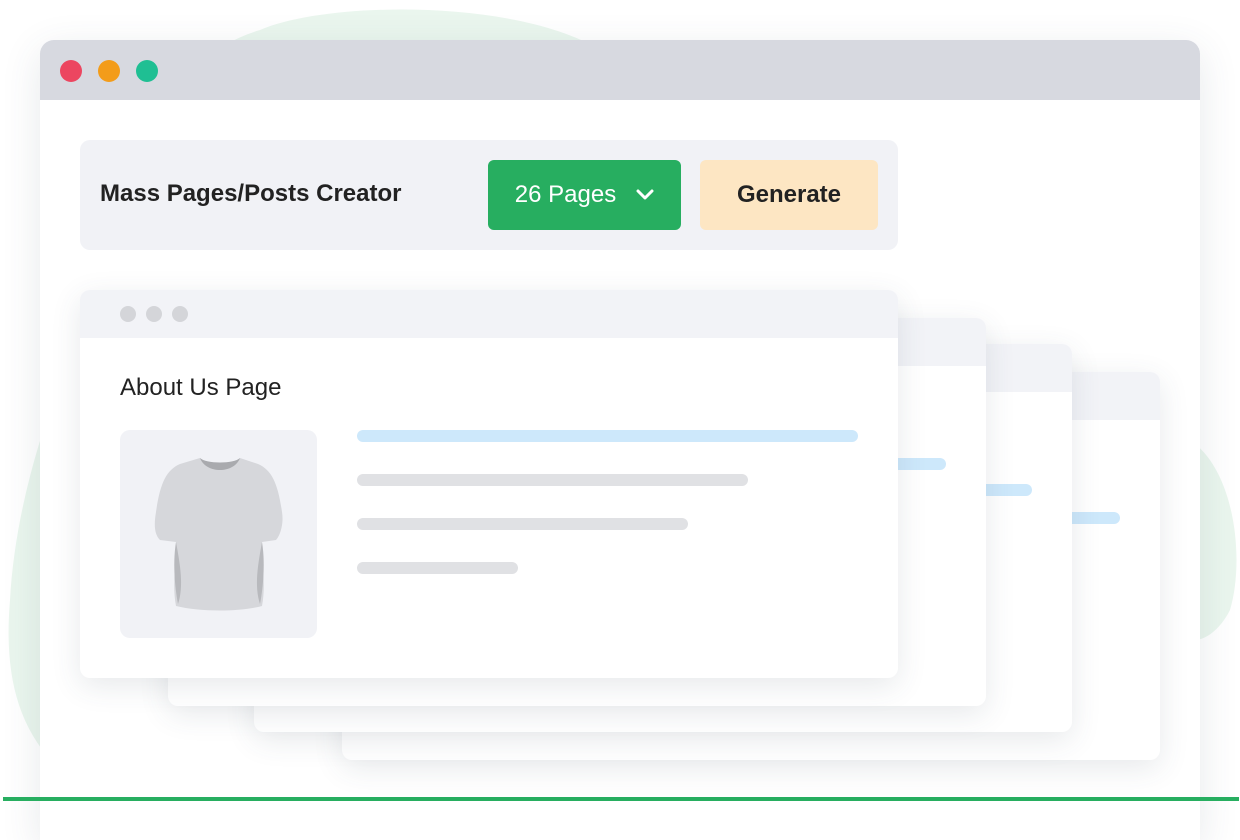 The height and width of the screenshot is (840, 1240). I want to click on t-shirt-icon, so click(220, 536).